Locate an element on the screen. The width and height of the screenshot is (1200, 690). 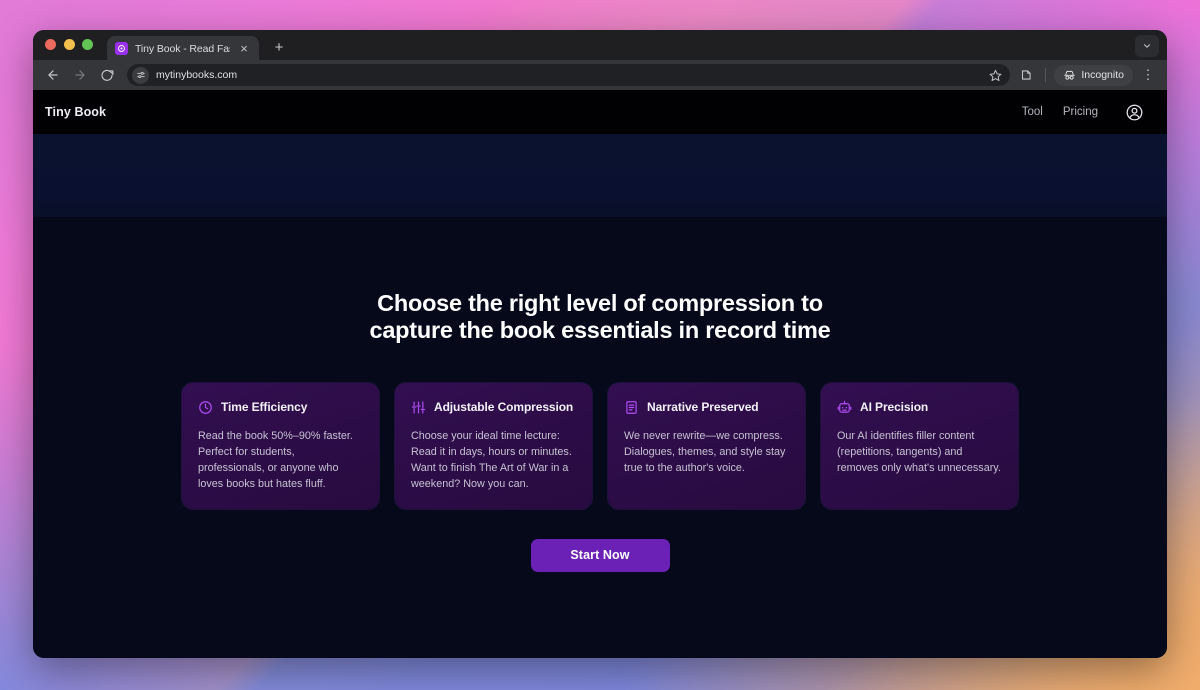
cta-container: Start Now is located at coordinates (600, 555).